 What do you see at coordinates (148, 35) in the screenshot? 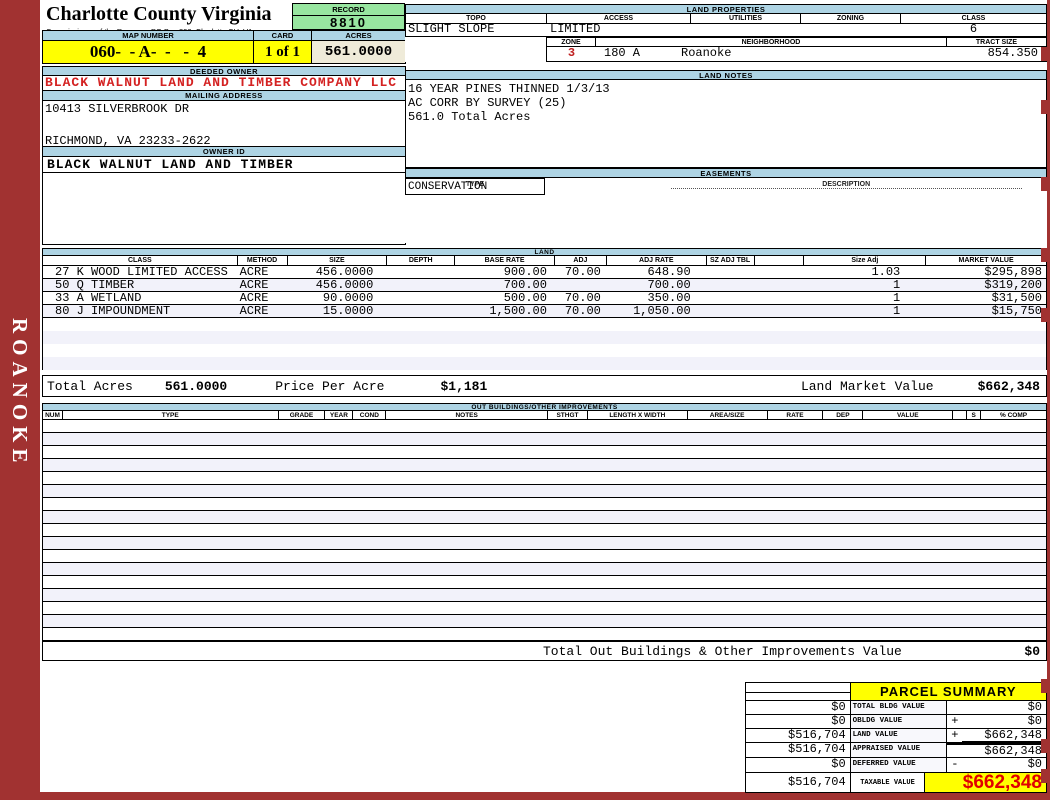
I see `map-number-label: MAP NUMBER` at bounding box center [148, 35].